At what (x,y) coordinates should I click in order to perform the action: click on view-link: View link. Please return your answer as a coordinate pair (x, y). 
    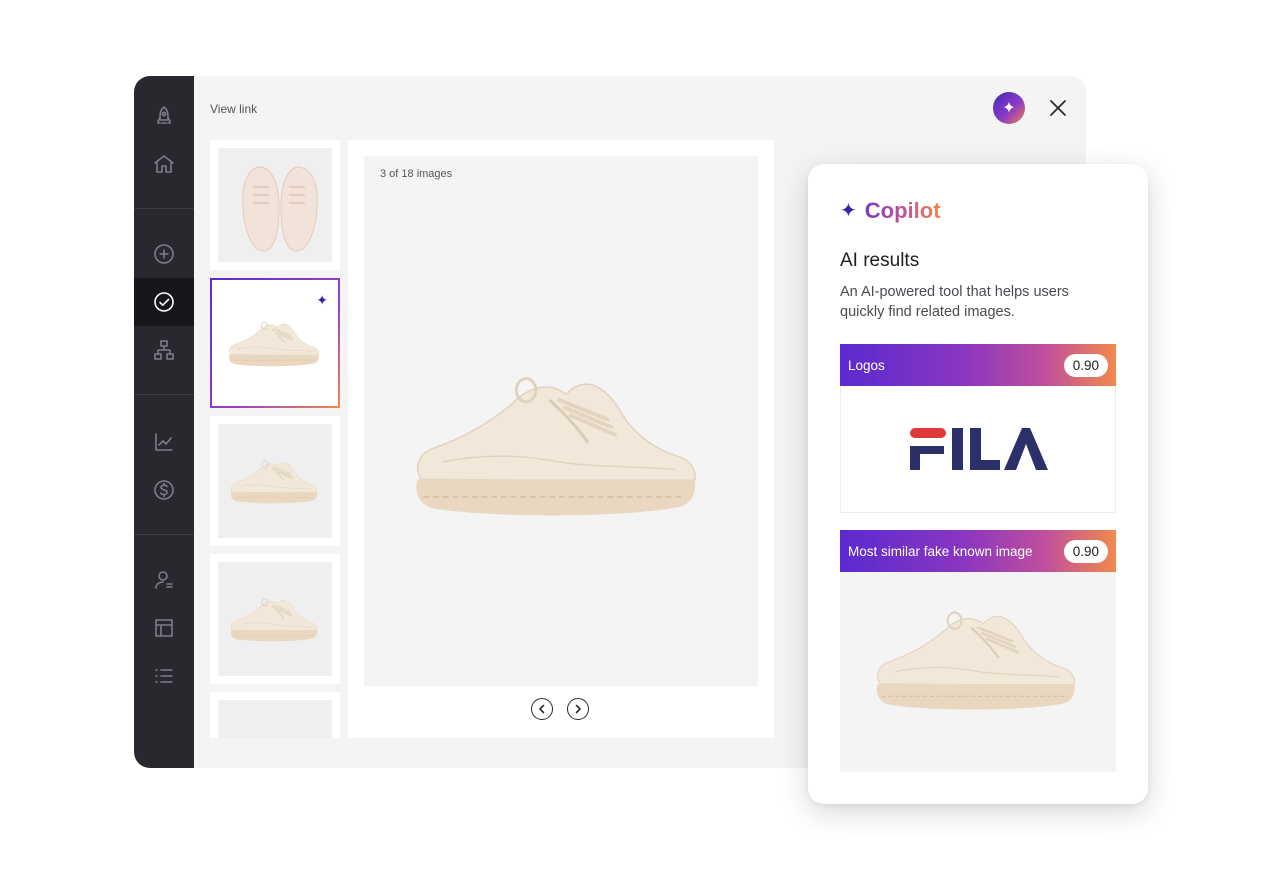
    Looking at the image, I should click on (233, 109).